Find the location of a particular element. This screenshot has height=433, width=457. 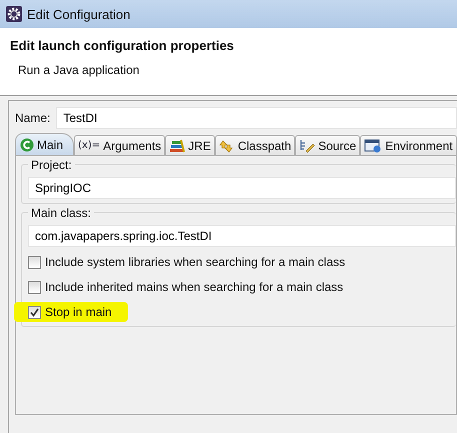

tab: Main is located at coordinates (44, 144).